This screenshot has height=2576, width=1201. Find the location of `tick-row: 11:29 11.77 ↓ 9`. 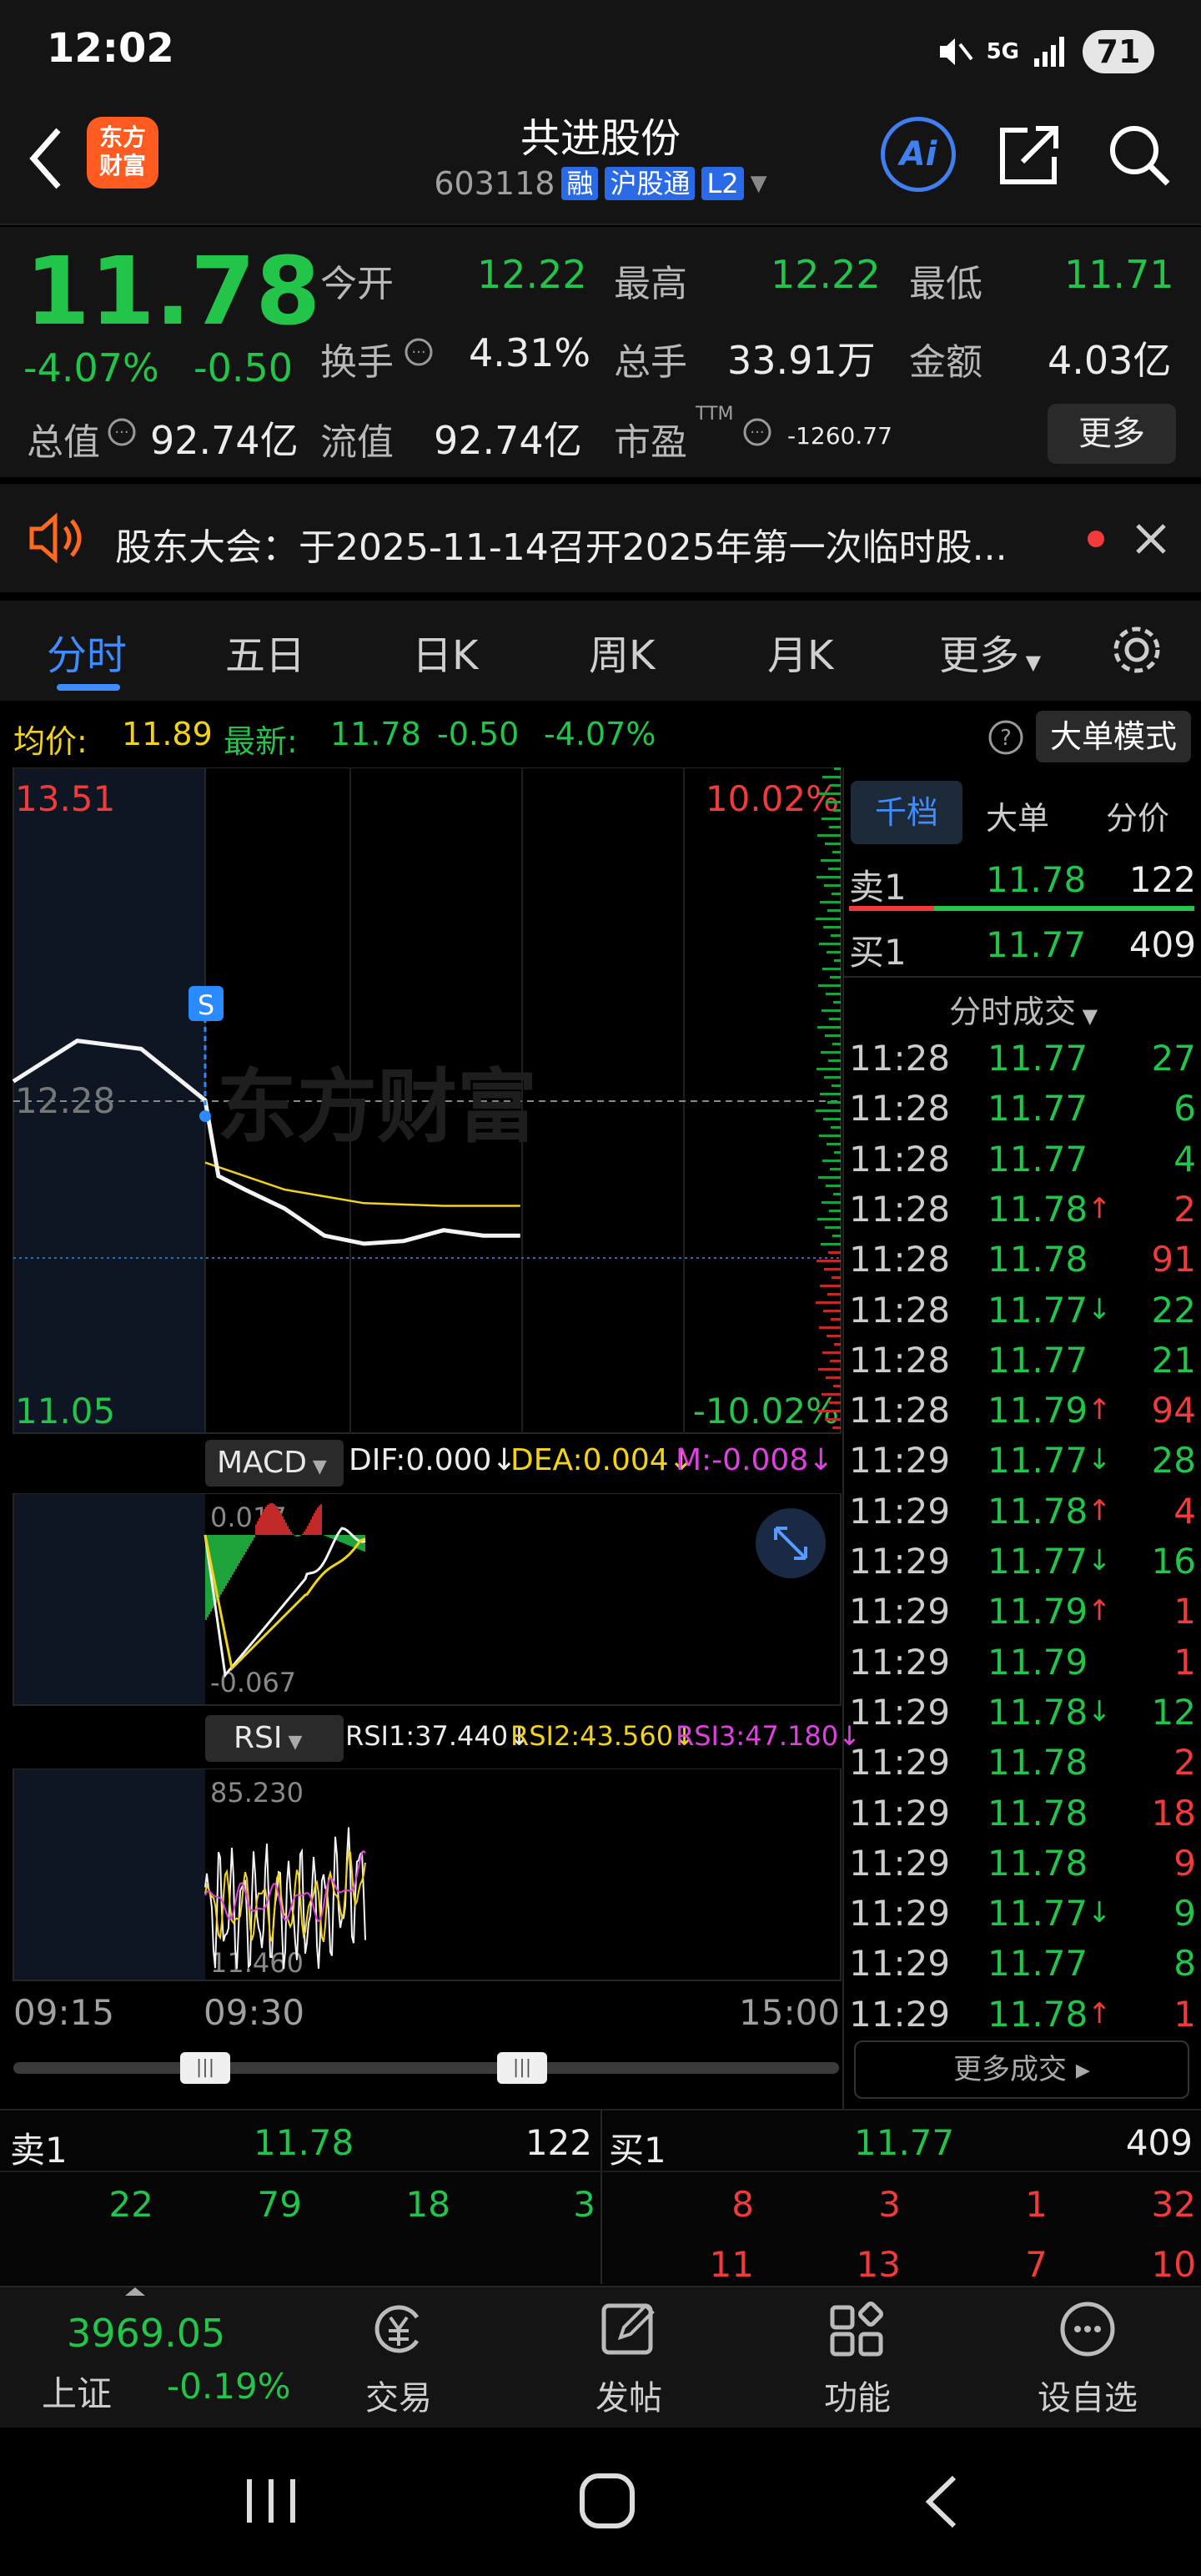

tick-row: 11:29 11.77 ↓ 9 is located at coordinates (1023, 1918).